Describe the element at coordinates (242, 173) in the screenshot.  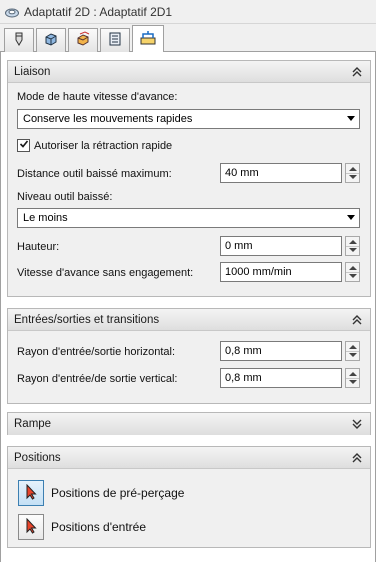
I see `max-distance-value: 40 mm` at that location.